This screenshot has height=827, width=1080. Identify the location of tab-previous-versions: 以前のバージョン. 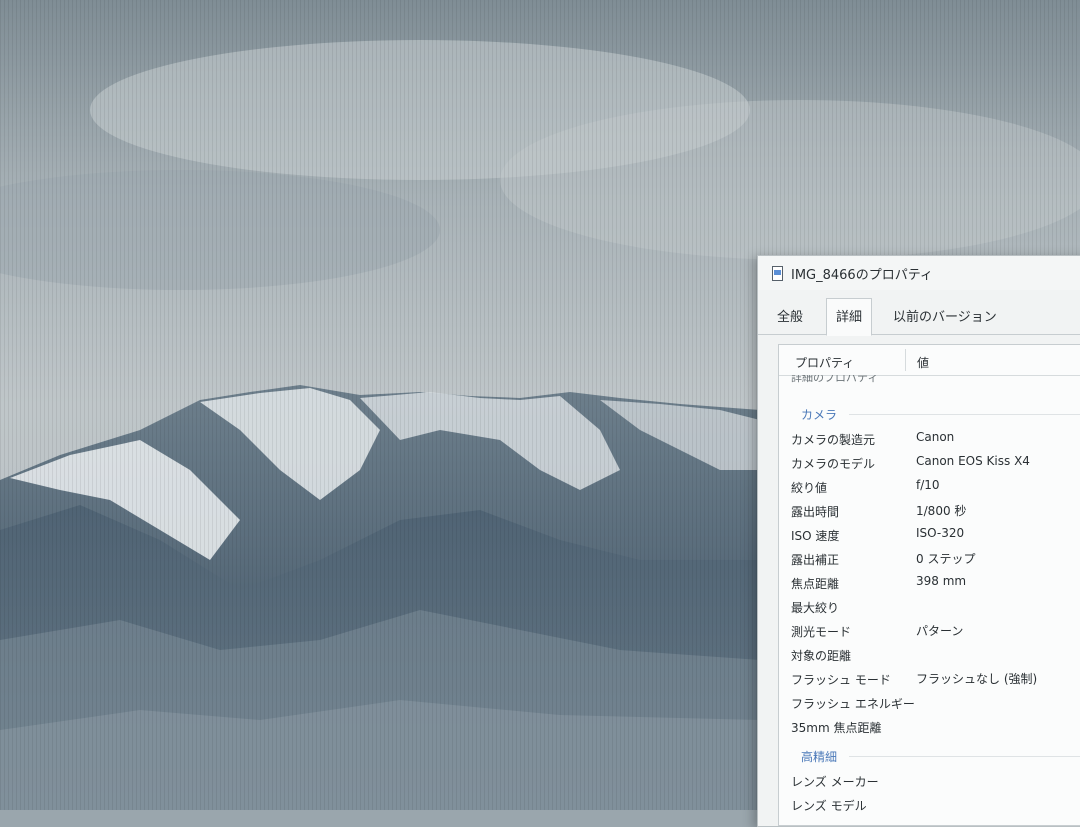
(945, 318).